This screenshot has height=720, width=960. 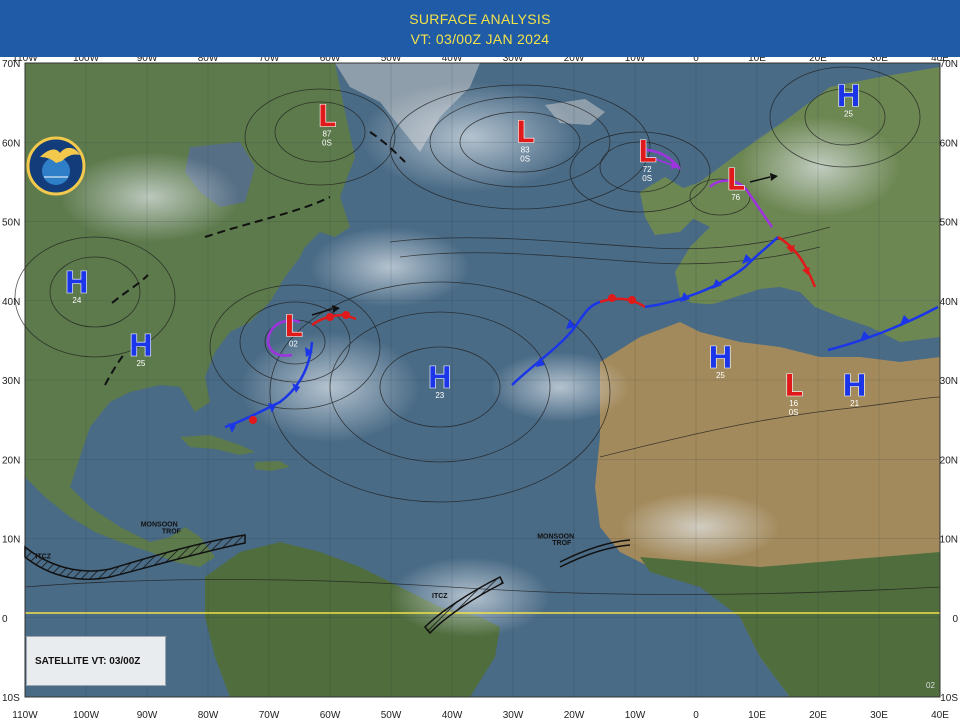 What do you see at coordinates (480, 38) in the screenshot?
I see `valid-time: VT: 03/00Z JAN 2024` at bounding box center [480, 38].